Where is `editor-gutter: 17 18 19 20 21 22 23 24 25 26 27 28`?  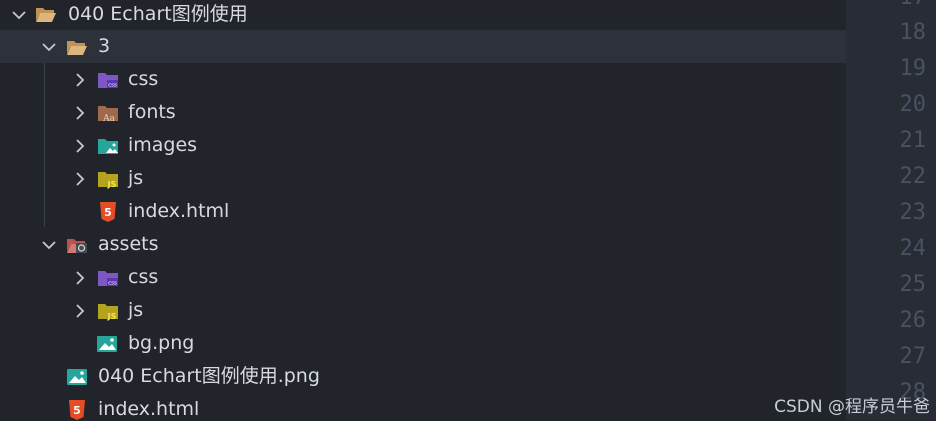 editor-gutter: 17 18 19 20 21 22 23 24 25 26 27 28 is located at coordinates (891, 210).